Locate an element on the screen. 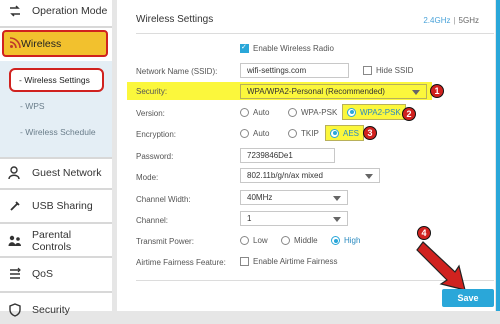 The image size is (500, 324). band-5ghz-tab: 5GHz is located at coordinates (469, 20).